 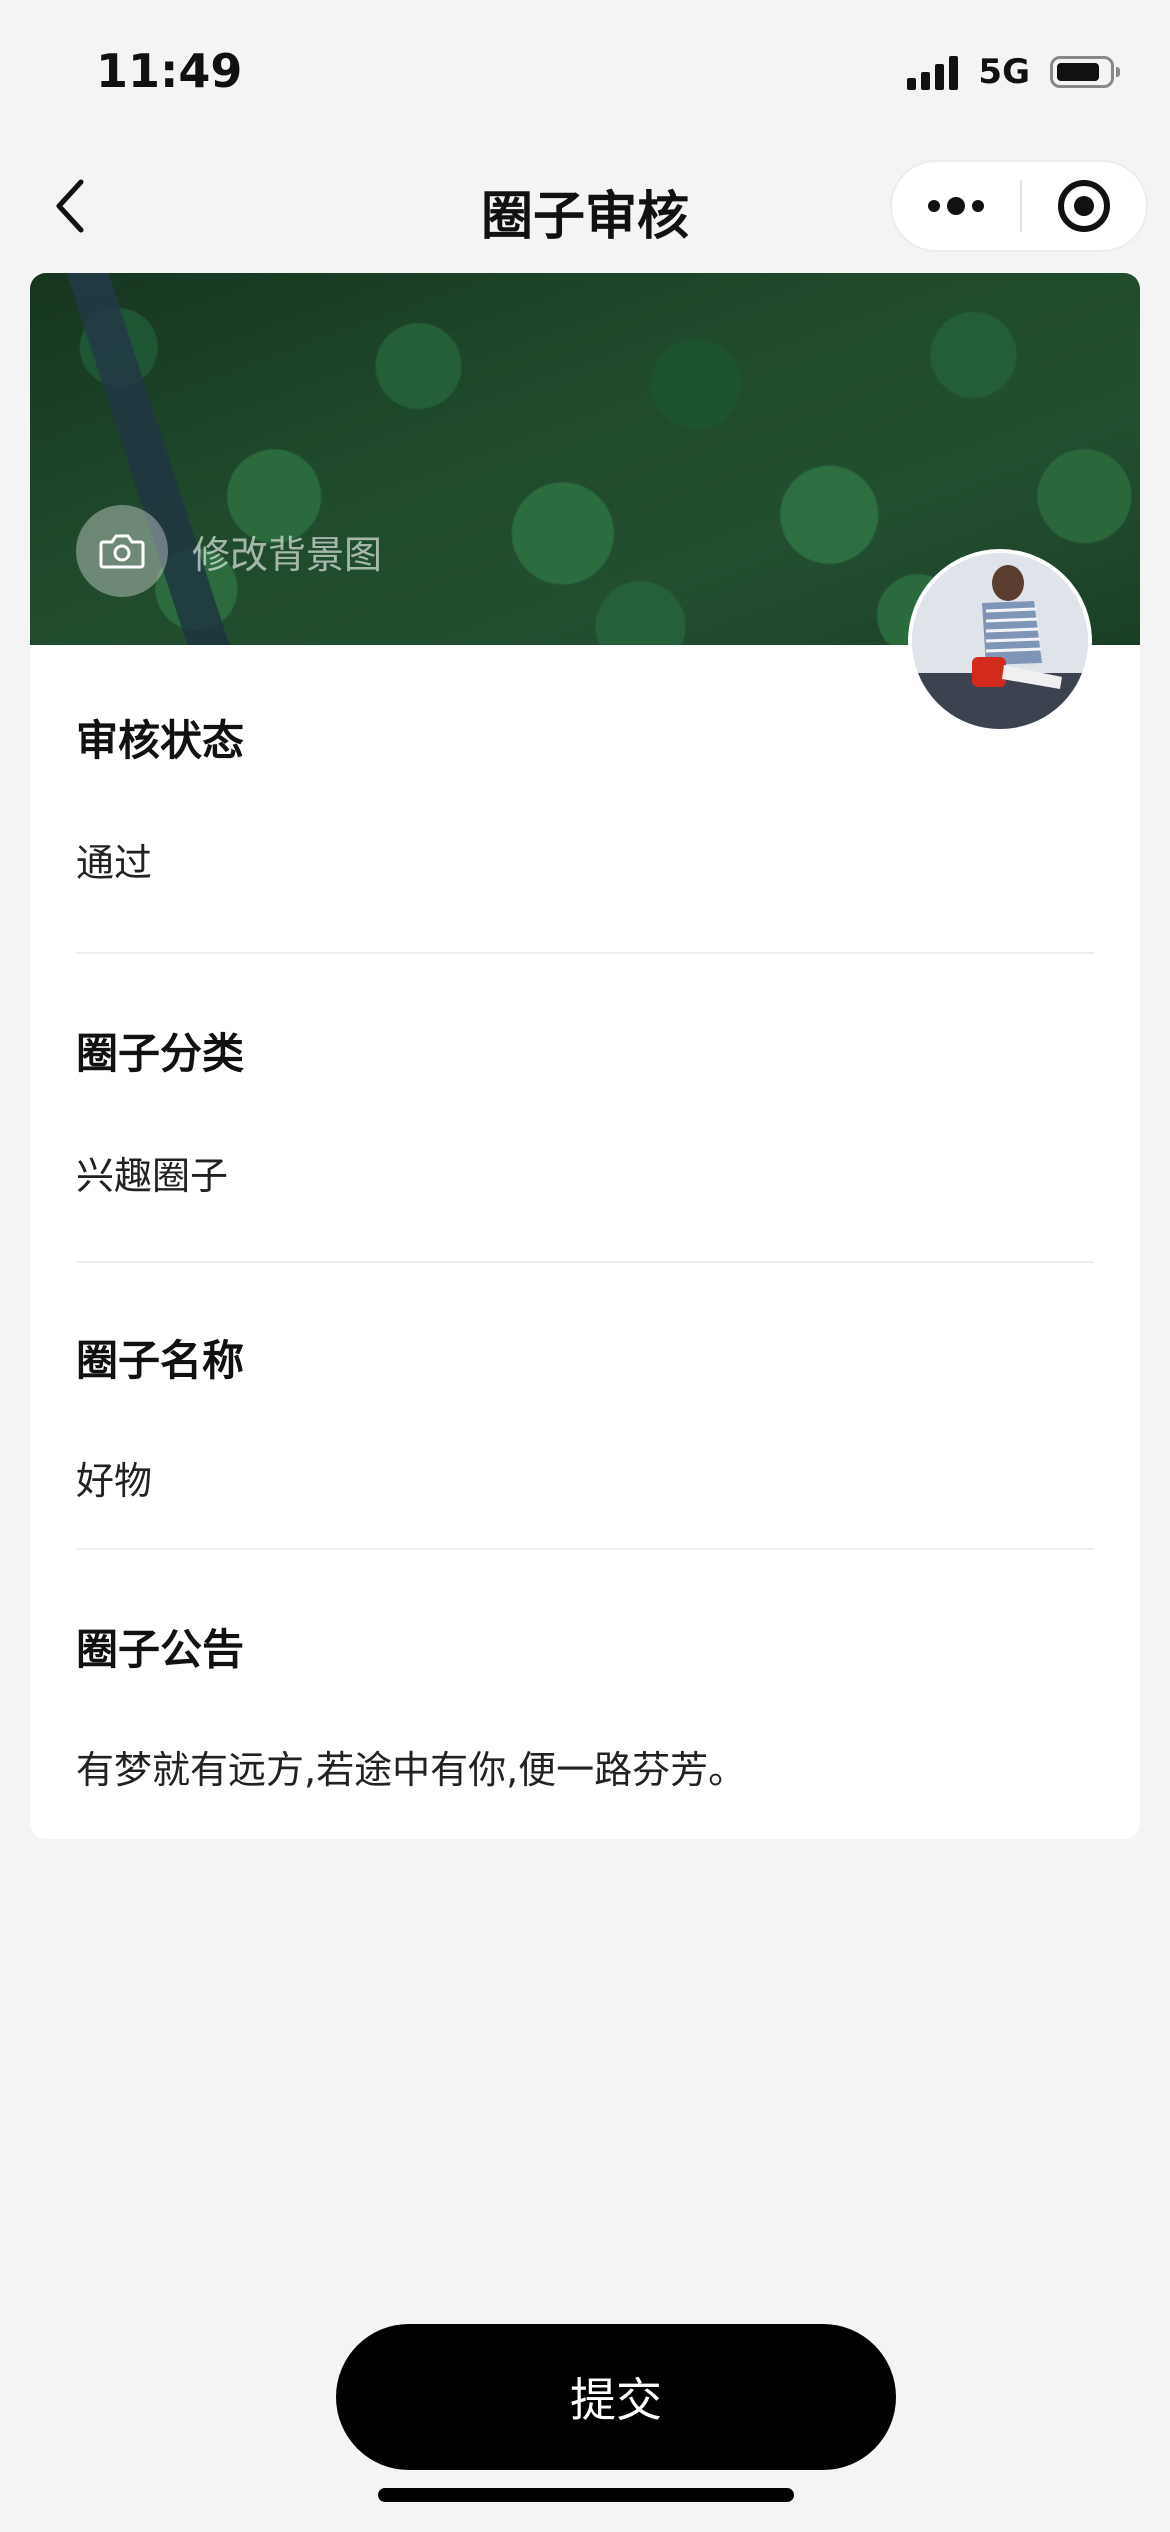 What do you see at coordinates (169, 71) in the screenshot?
I see `status-time: 11:49` at bounding box center [169, 71].